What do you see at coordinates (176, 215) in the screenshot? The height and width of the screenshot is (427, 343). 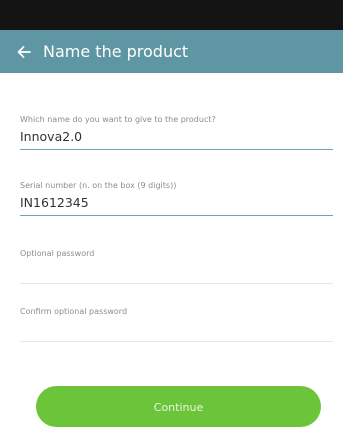 I see `serial-number-underline` at bounding box center [176, 215].